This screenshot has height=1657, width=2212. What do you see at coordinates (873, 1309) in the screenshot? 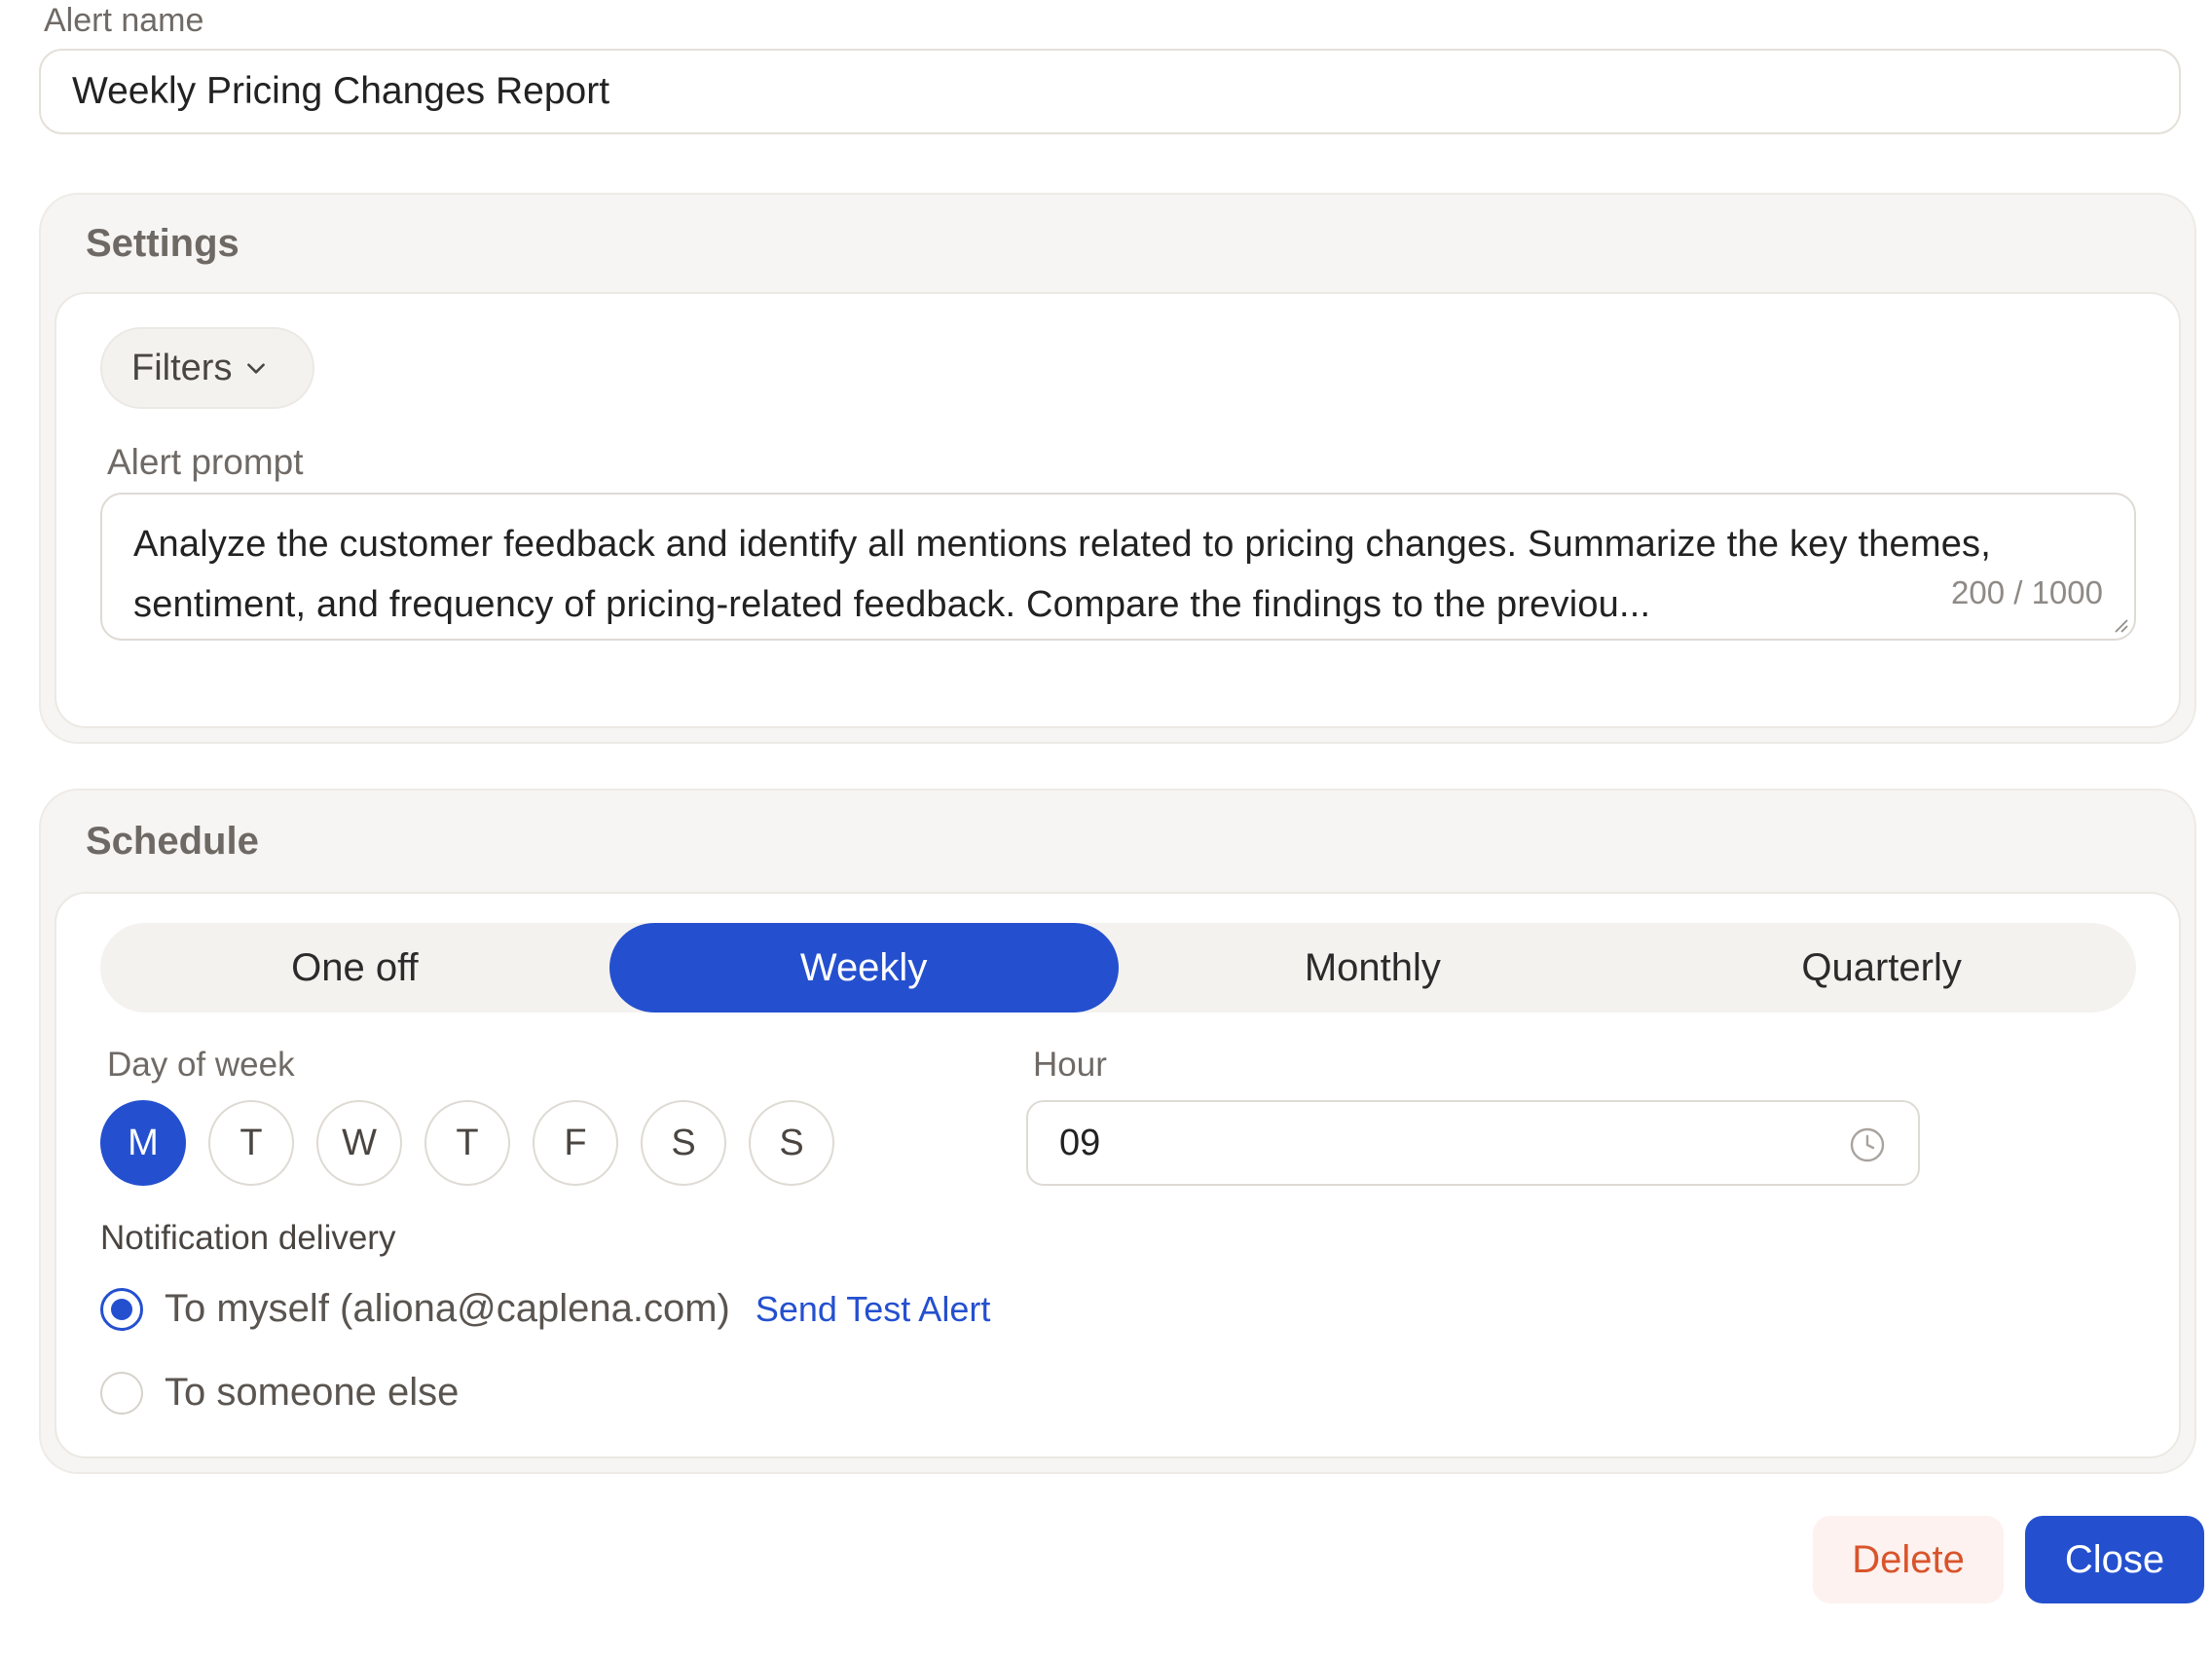
I see `send-test-alert-link: Send Test Alert` at bounding box center [873, 1309].